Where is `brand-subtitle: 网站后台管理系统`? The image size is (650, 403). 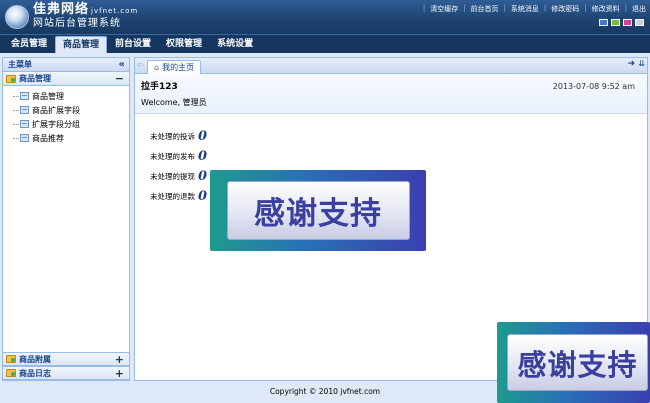
brand-subtitle: 网站后台管理系统 is located at coordinates (77, 23).